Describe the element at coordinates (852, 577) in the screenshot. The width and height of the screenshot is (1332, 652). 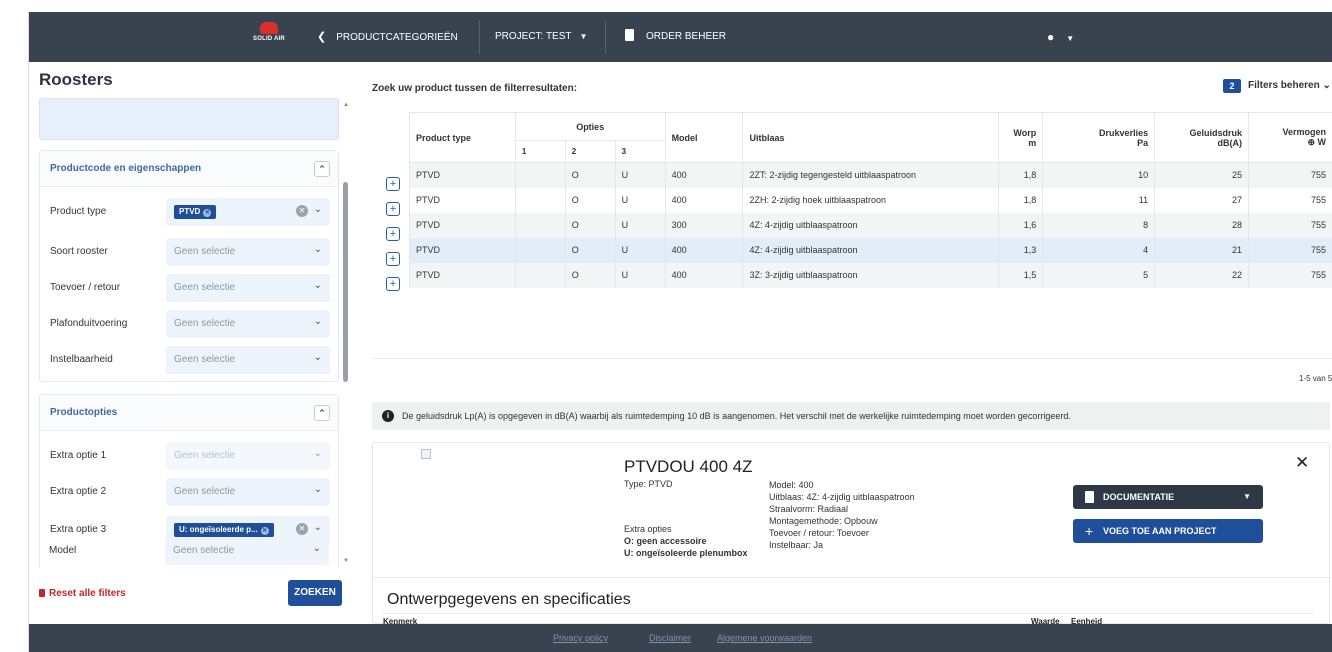
I see `detail-divider` at that location.